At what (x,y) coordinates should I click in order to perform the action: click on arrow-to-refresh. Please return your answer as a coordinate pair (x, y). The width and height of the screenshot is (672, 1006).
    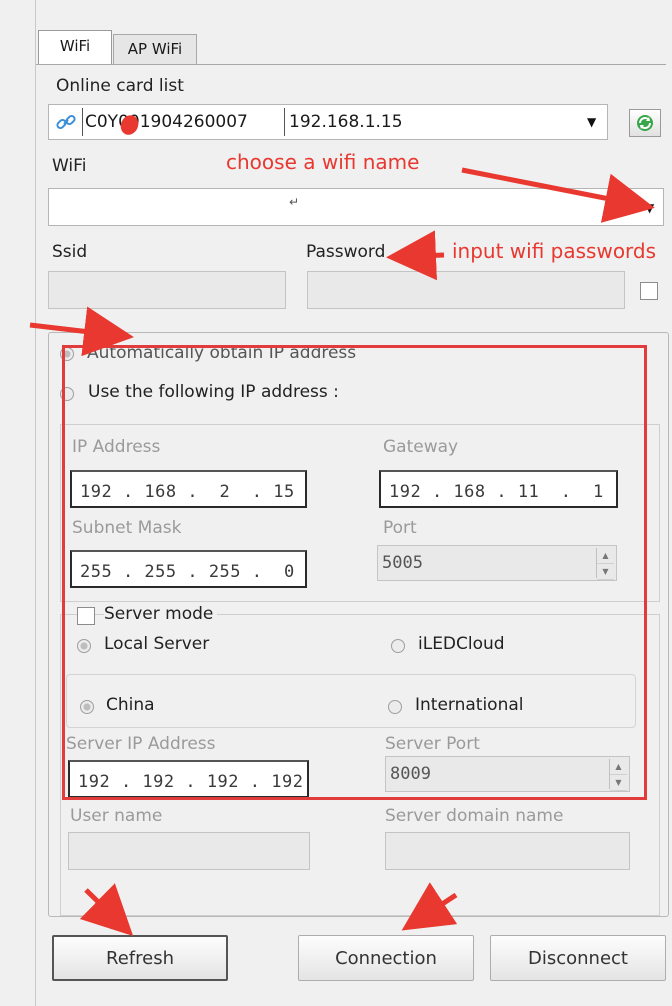
    Looking at the image, I should click on (106, 909).